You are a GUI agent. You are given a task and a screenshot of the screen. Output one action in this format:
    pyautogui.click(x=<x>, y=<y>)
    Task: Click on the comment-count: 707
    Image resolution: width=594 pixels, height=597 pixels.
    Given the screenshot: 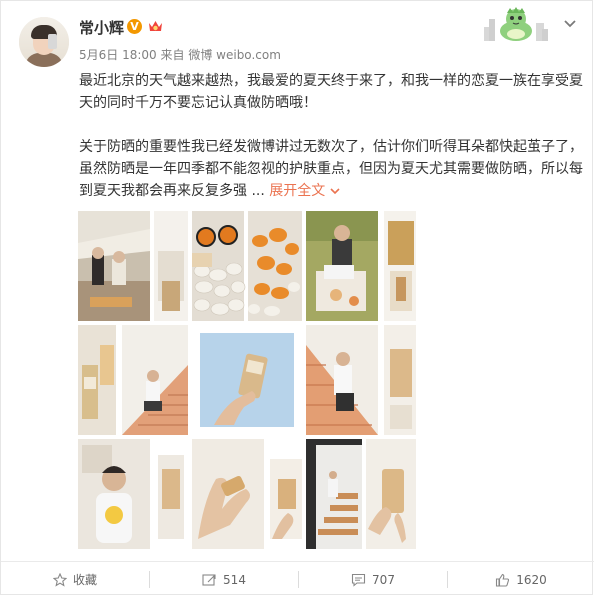 What is the action you would take?
    pyautogui.click(x=383, y=579)
    